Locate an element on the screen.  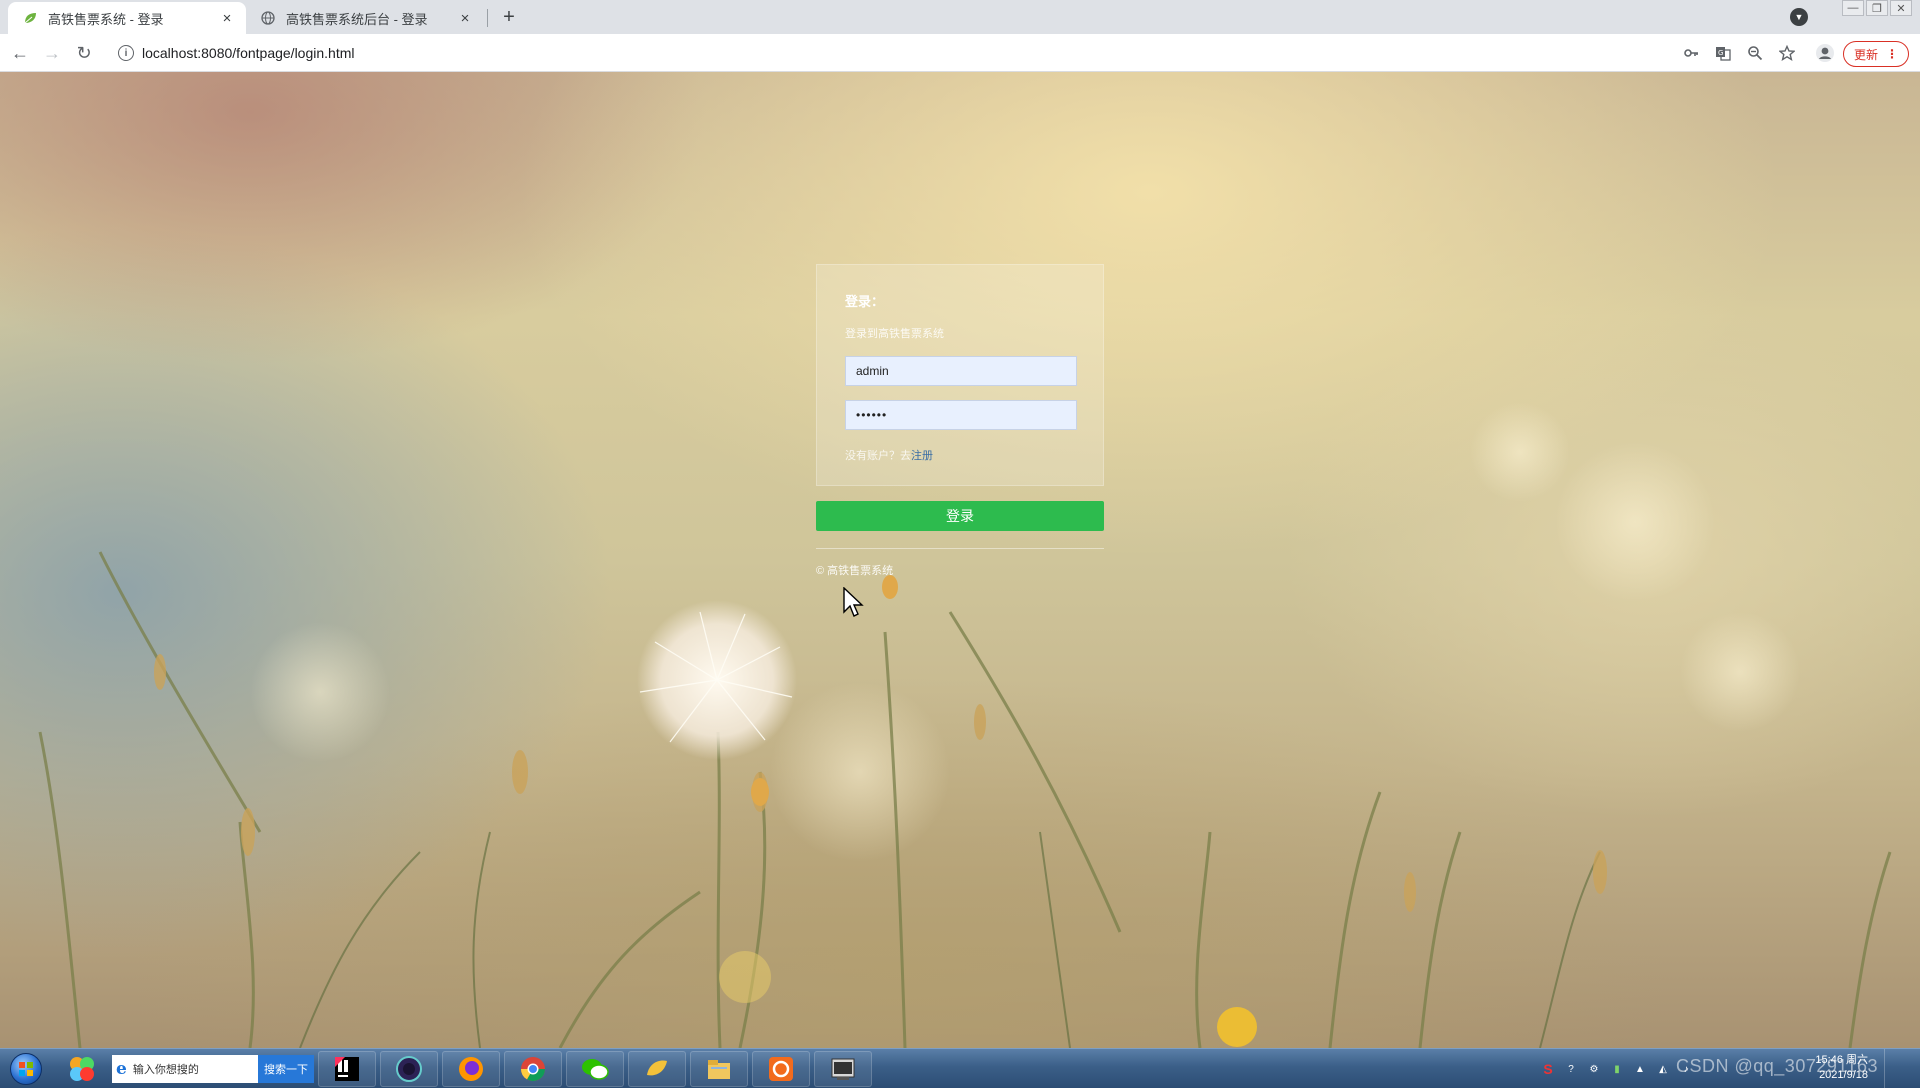
globe-icon is located at coordinates (268, 18).